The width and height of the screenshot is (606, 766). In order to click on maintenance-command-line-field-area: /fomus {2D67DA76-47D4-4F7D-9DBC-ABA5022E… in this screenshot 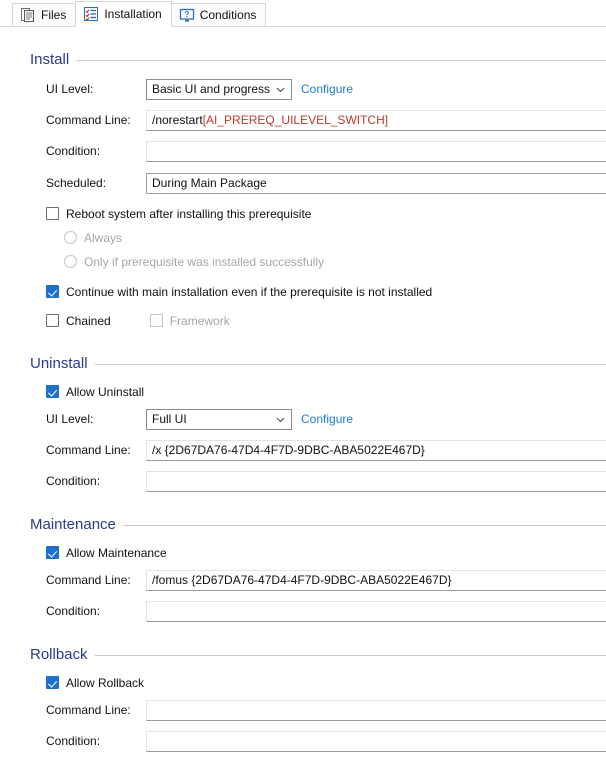, I will do `click(376, 580)`.